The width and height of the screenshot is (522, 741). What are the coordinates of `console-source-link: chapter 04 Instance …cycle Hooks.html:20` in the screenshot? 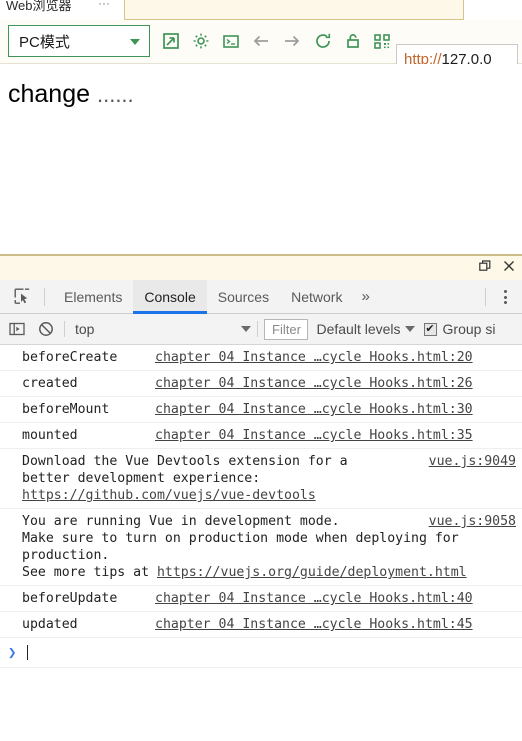 It's located at (314, 357).